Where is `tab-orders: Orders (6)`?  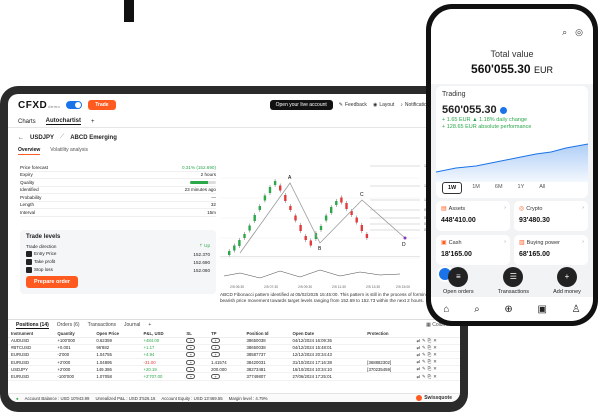
tab-orders: Orders (6) is located at coordinates (68, 325).